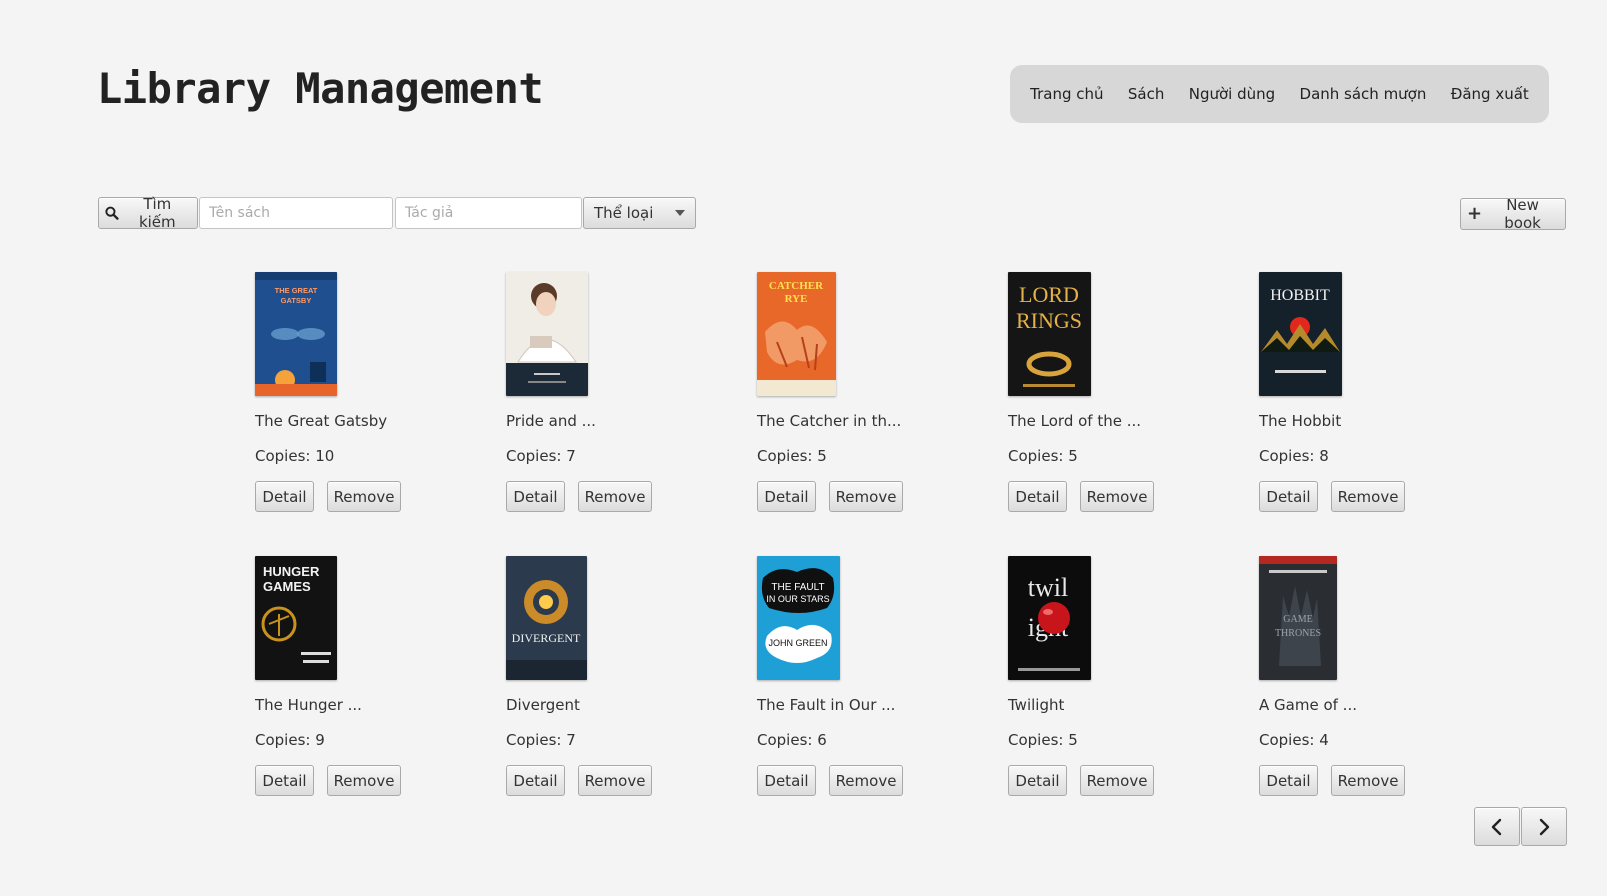 The width and height of the screenshot is (1607, 896). Describe the element at coordinates (792, 740) in the screenshot. I see `book-copies: Copies: 6` at that location.